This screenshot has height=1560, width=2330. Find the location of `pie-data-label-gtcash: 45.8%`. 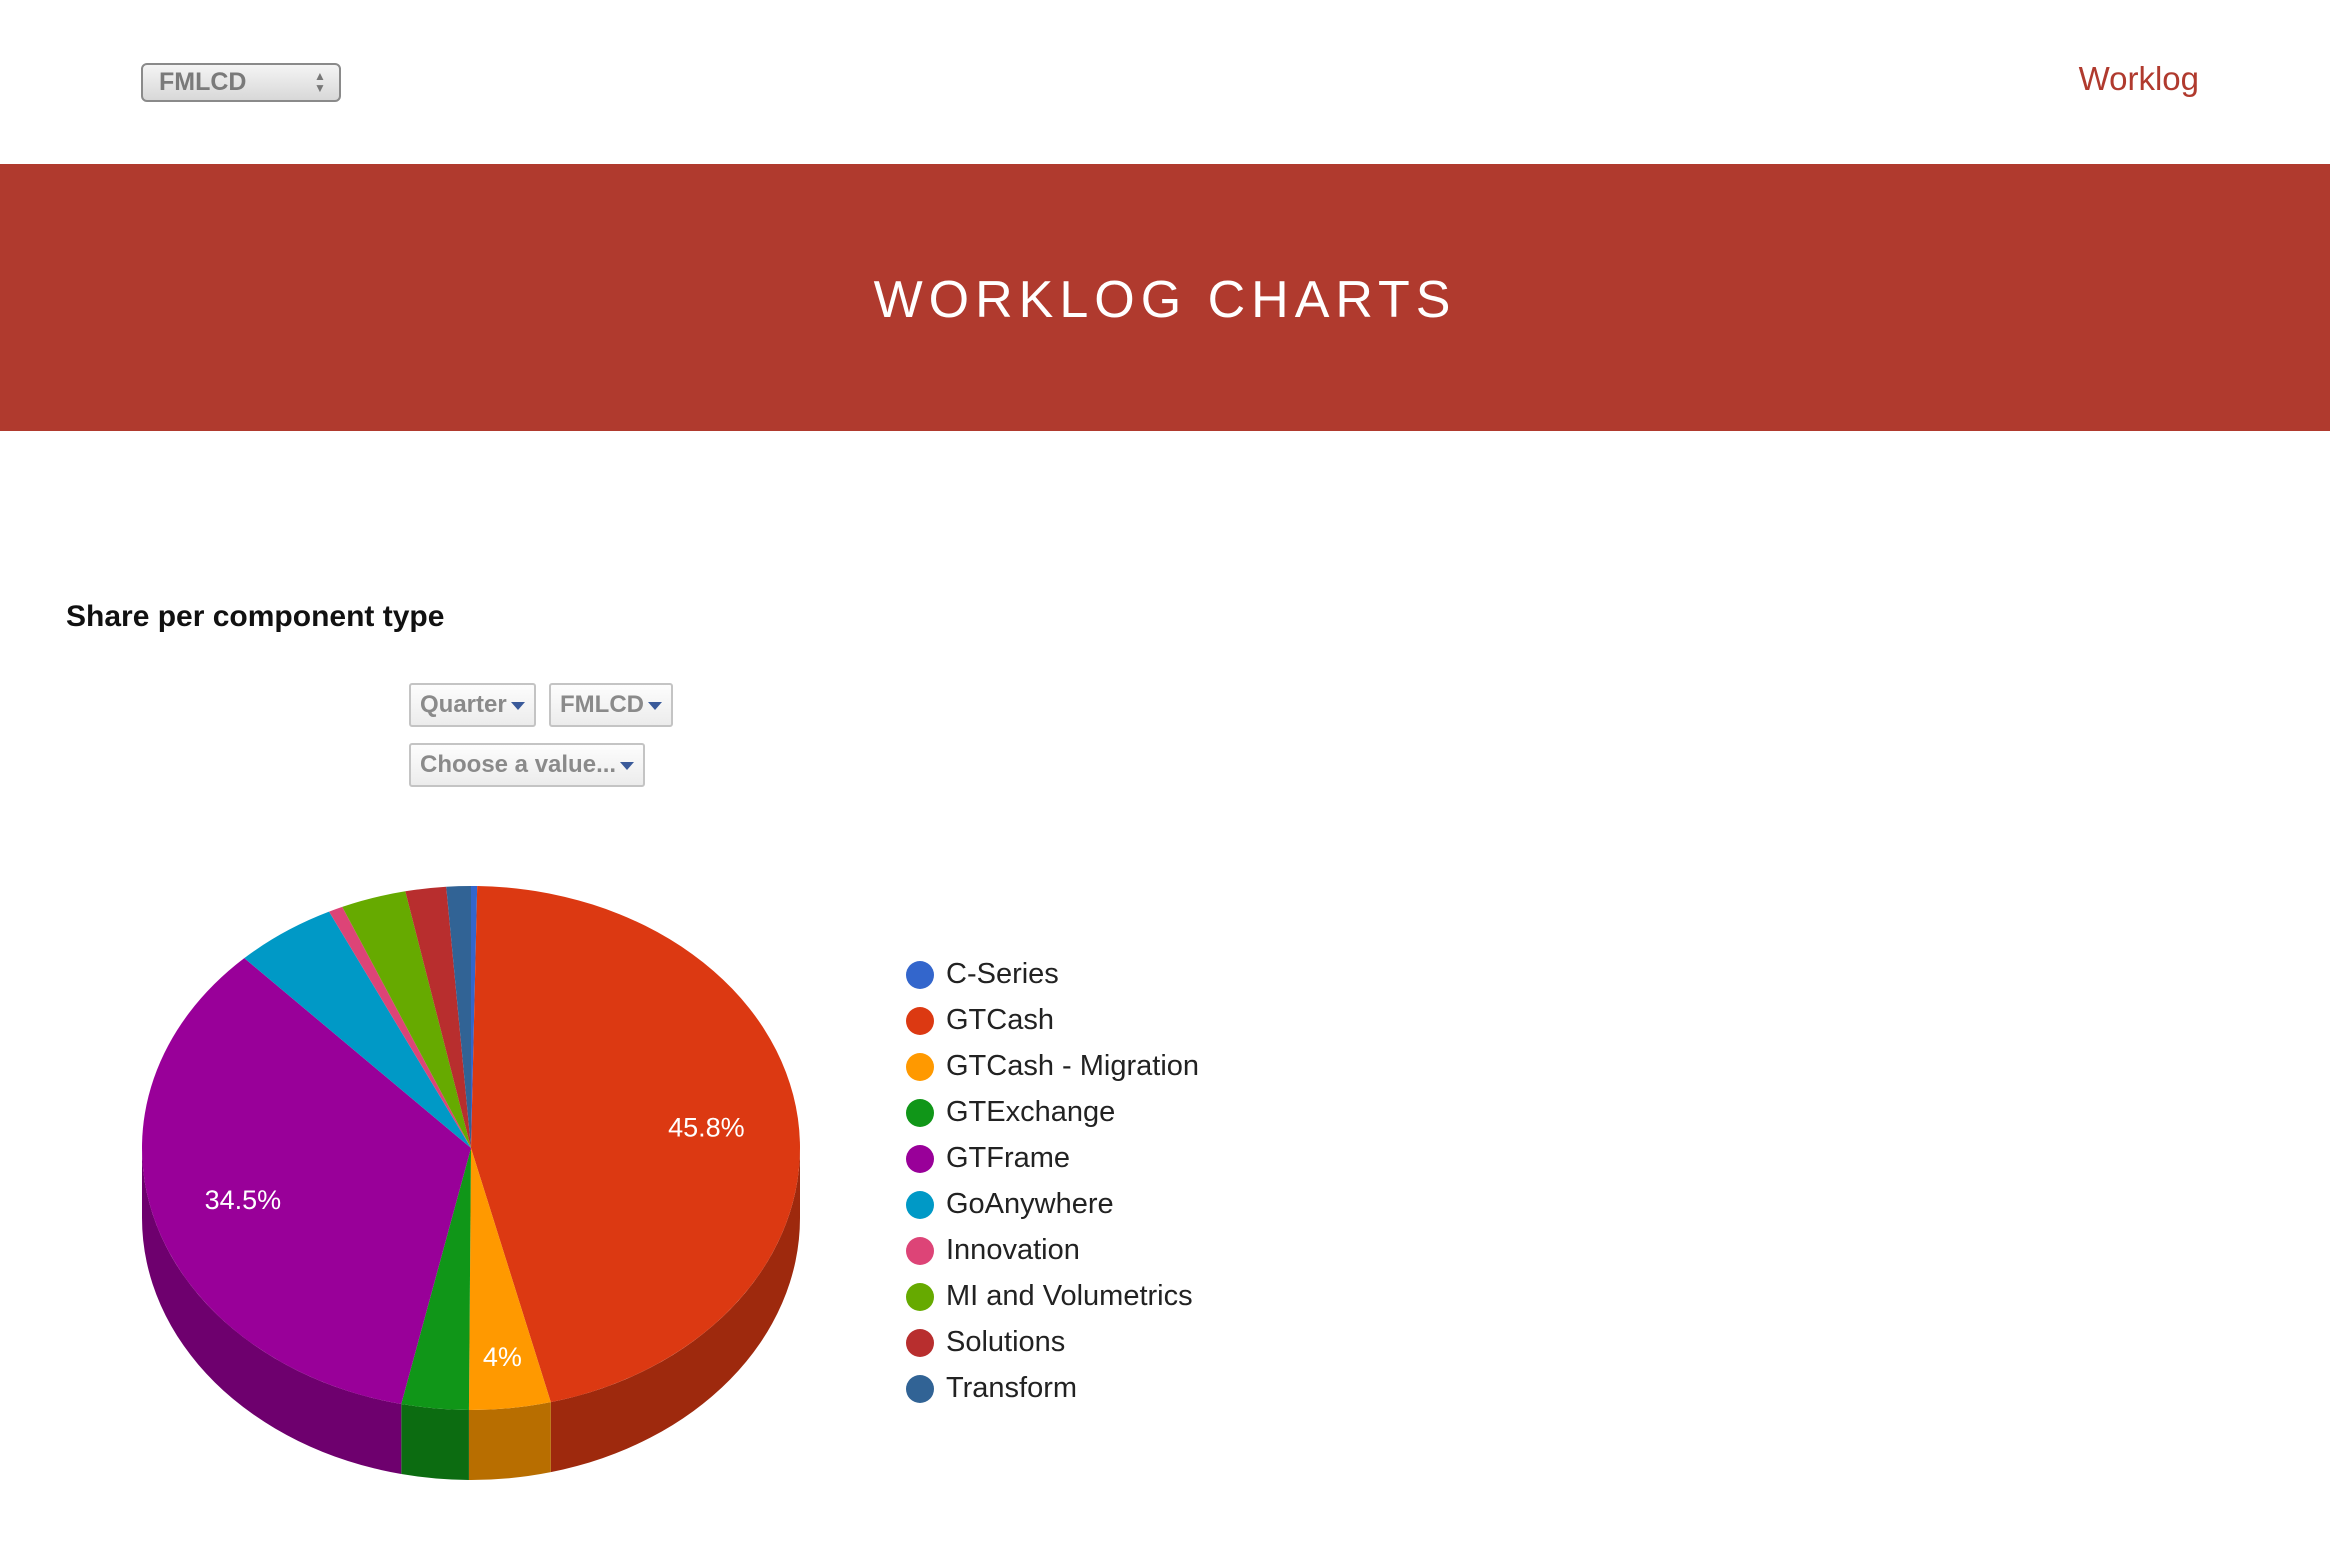

pie-data-label-gtcash: 45.8% is located at coordinates (706, 1128).